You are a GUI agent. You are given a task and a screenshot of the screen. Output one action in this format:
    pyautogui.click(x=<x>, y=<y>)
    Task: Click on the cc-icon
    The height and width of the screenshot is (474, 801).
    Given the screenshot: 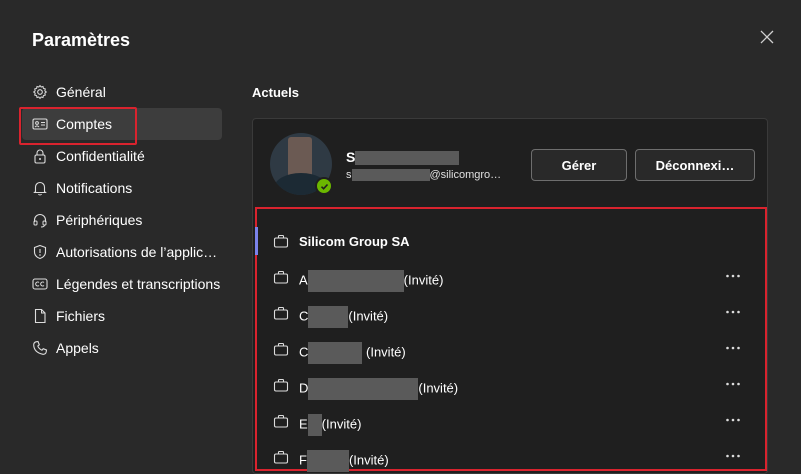 What is the action you would take?
    pyautogui.click(x=40, y=284)
    